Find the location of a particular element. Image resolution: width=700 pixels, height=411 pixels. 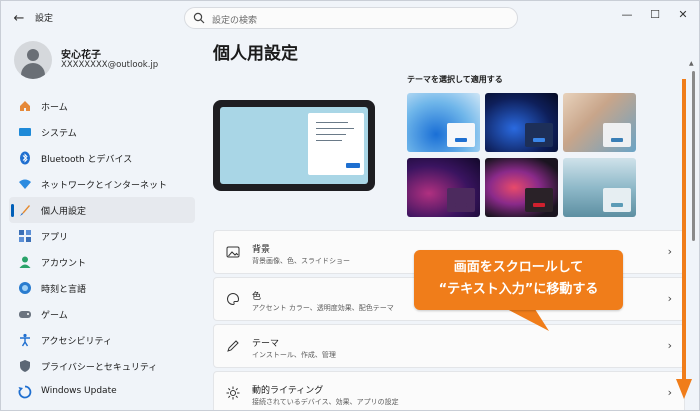

callout-line-1: 画面をスクロールして is located at coordinates (518, 267).